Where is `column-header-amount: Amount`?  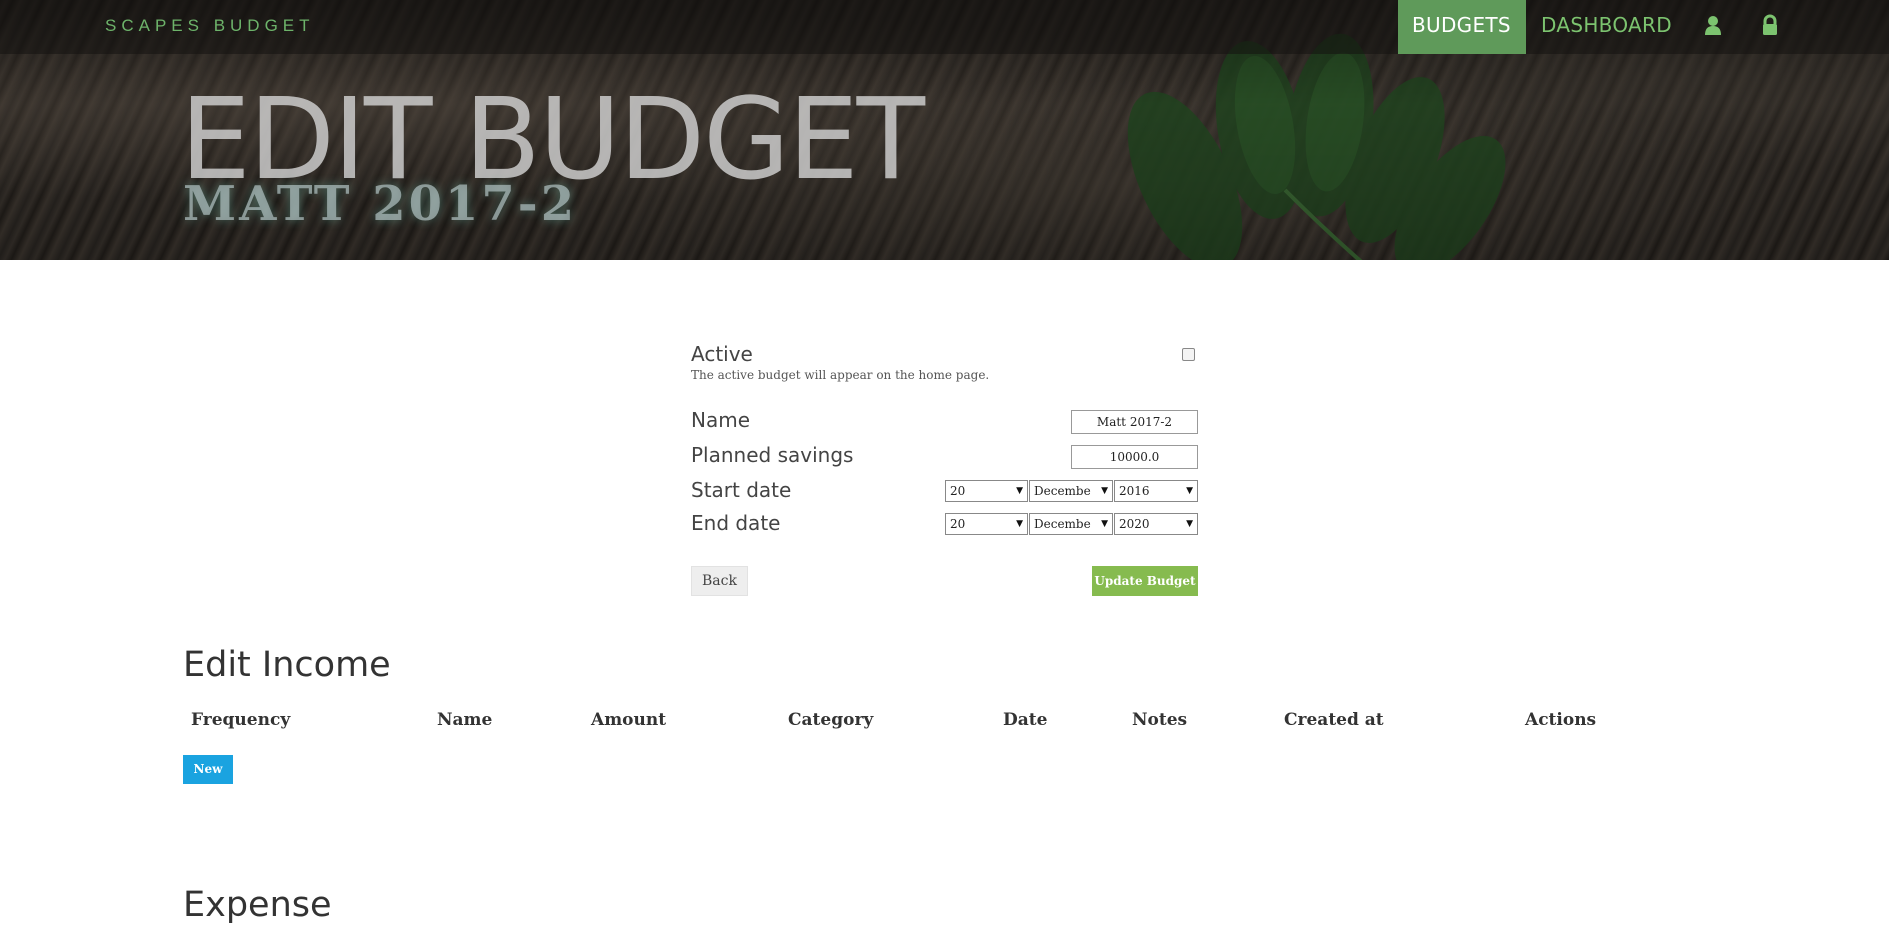
column-header-amount: Amount is located at coordinates (629, 720).